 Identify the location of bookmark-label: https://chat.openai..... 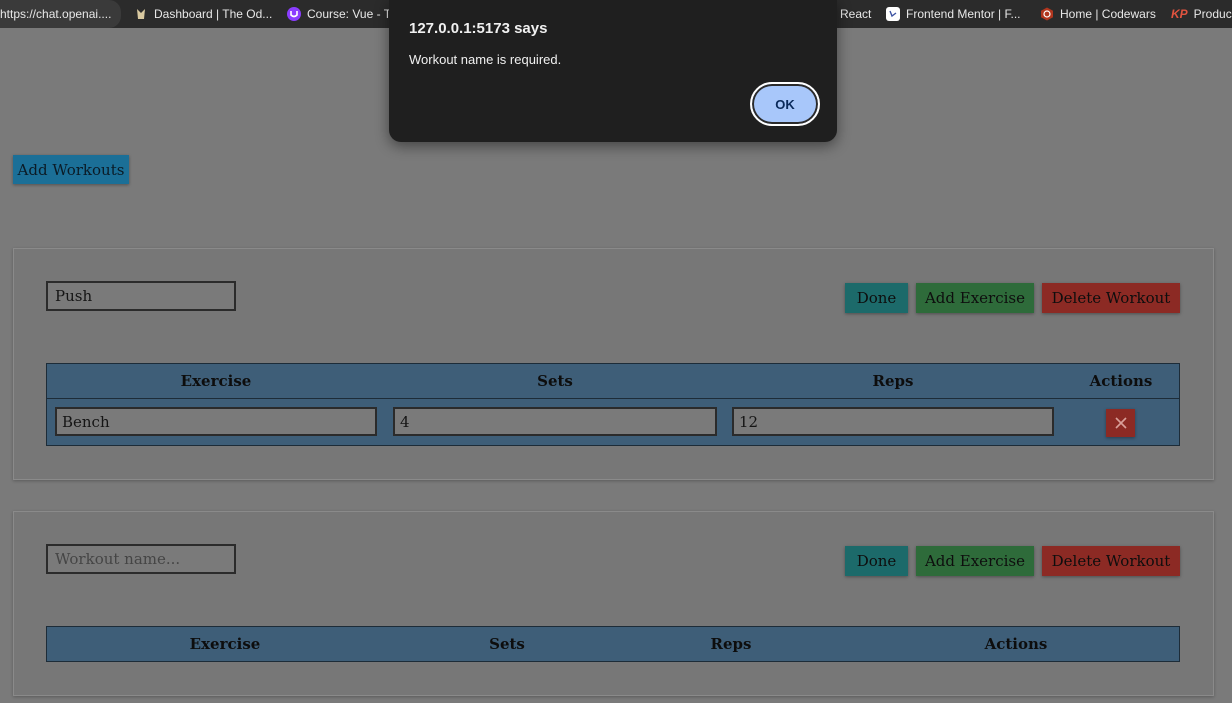
(56, 14).